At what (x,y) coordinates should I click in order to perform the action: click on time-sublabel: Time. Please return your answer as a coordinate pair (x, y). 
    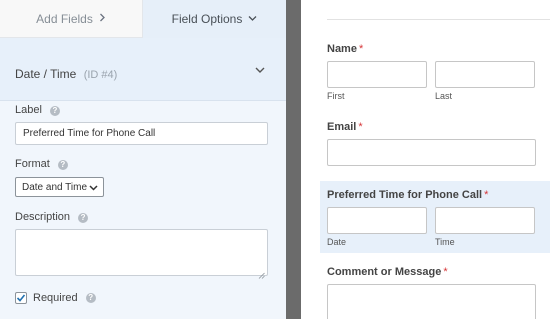
    Looking at the image, I should click on (445, 242).